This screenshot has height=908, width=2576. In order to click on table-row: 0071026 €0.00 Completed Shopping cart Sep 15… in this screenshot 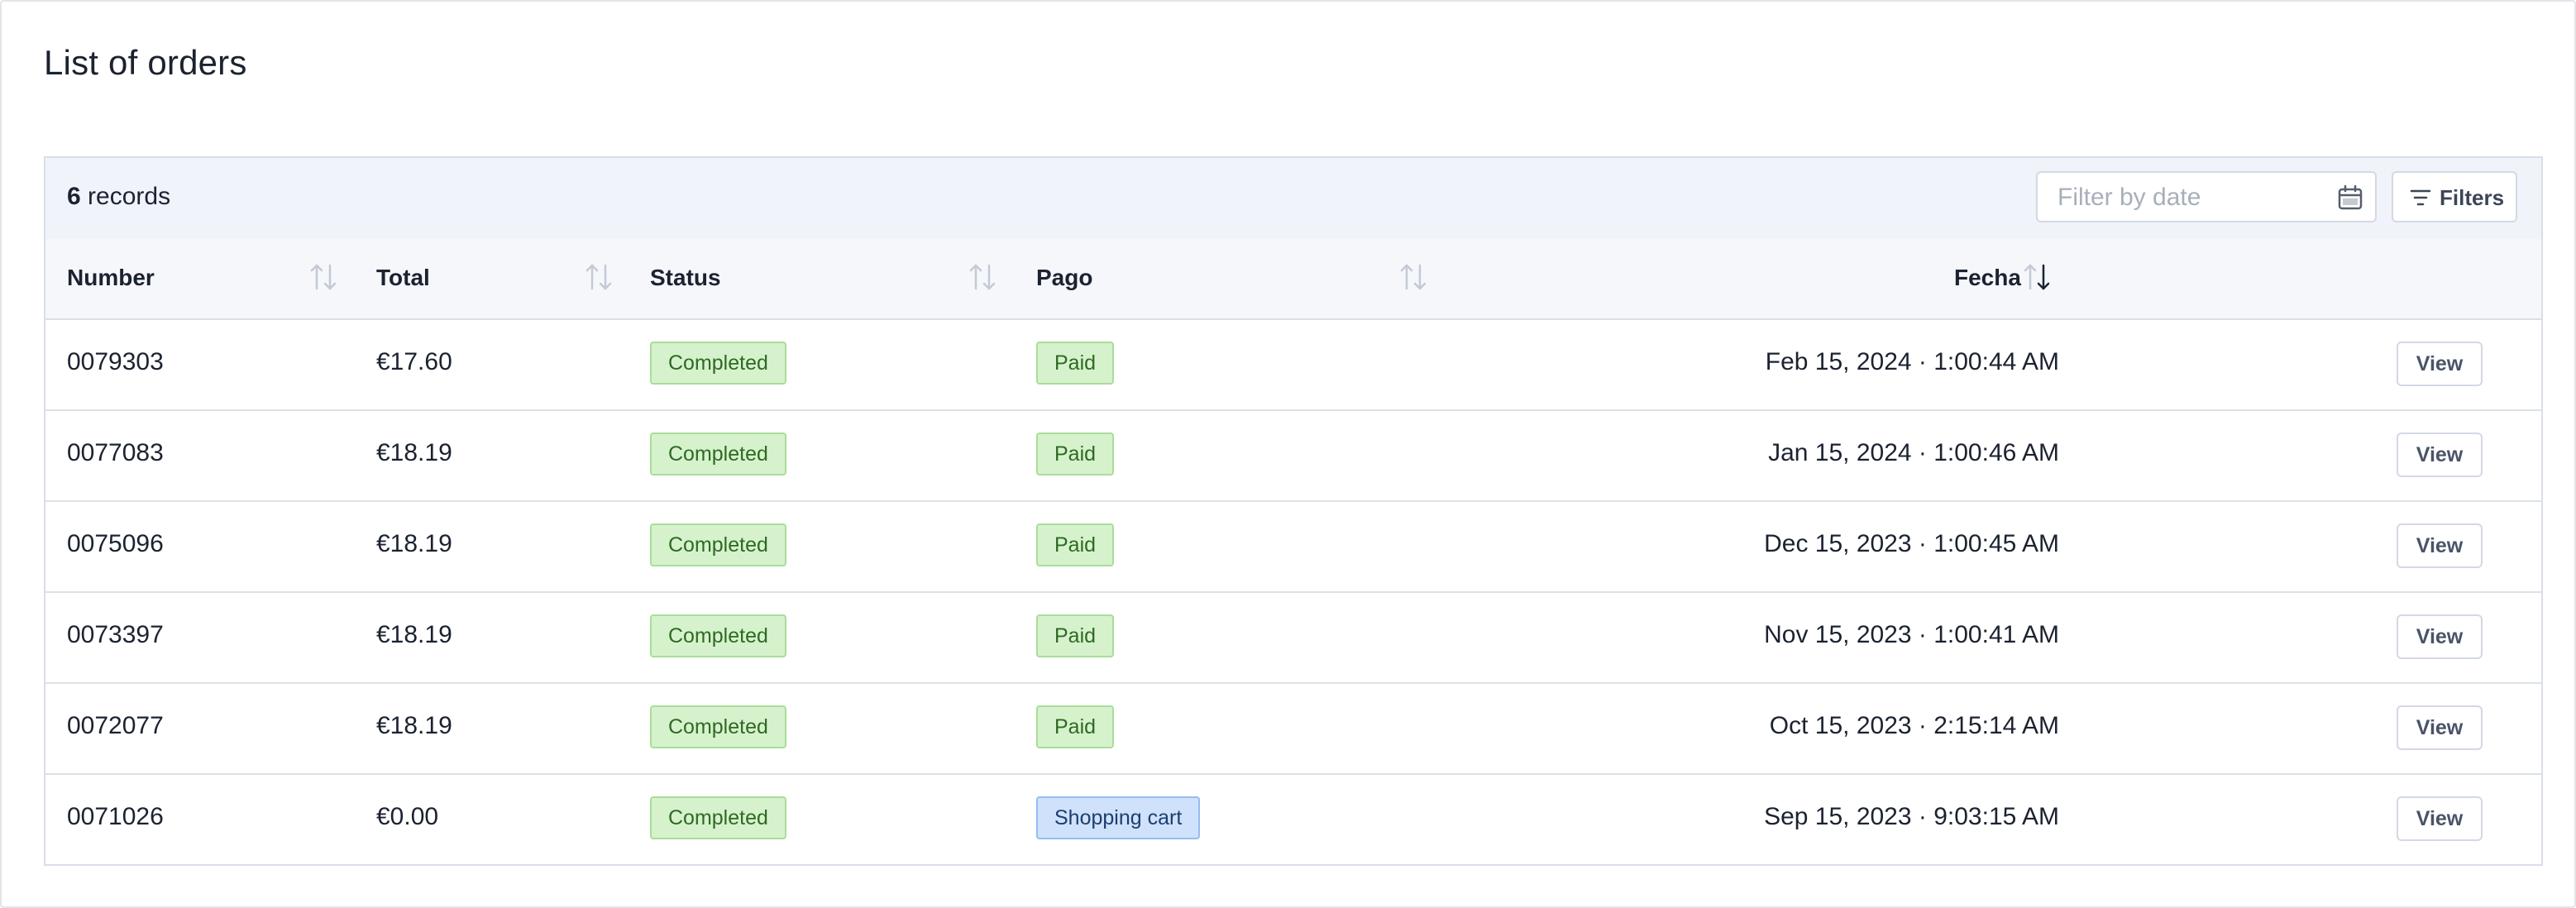, I will do `click(1293, 819)`.